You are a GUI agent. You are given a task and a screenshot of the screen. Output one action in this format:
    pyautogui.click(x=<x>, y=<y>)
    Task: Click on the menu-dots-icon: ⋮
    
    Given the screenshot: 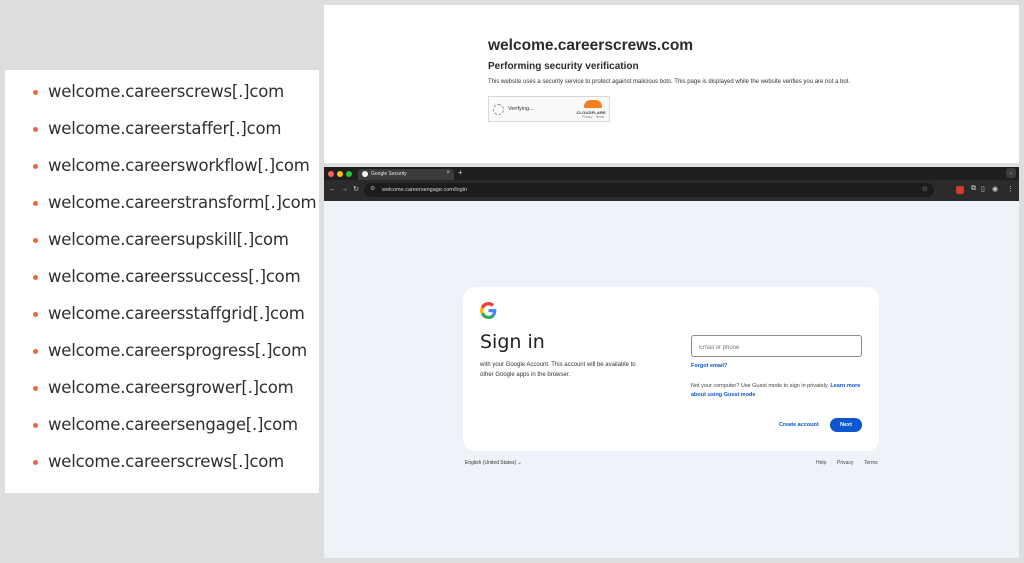 What is the action you would take?
    pyautogui.click(x=1010, y=189)
    